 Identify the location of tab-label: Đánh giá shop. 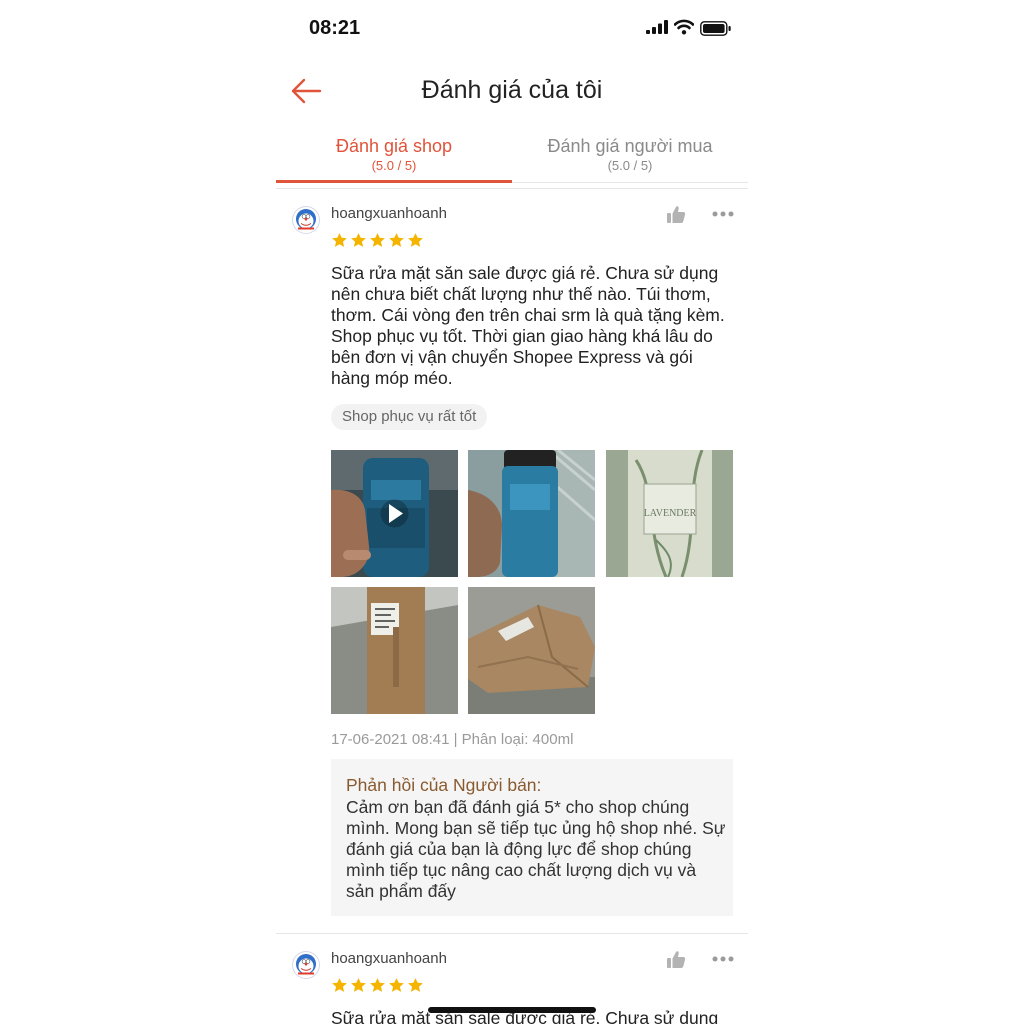
(394, 146).